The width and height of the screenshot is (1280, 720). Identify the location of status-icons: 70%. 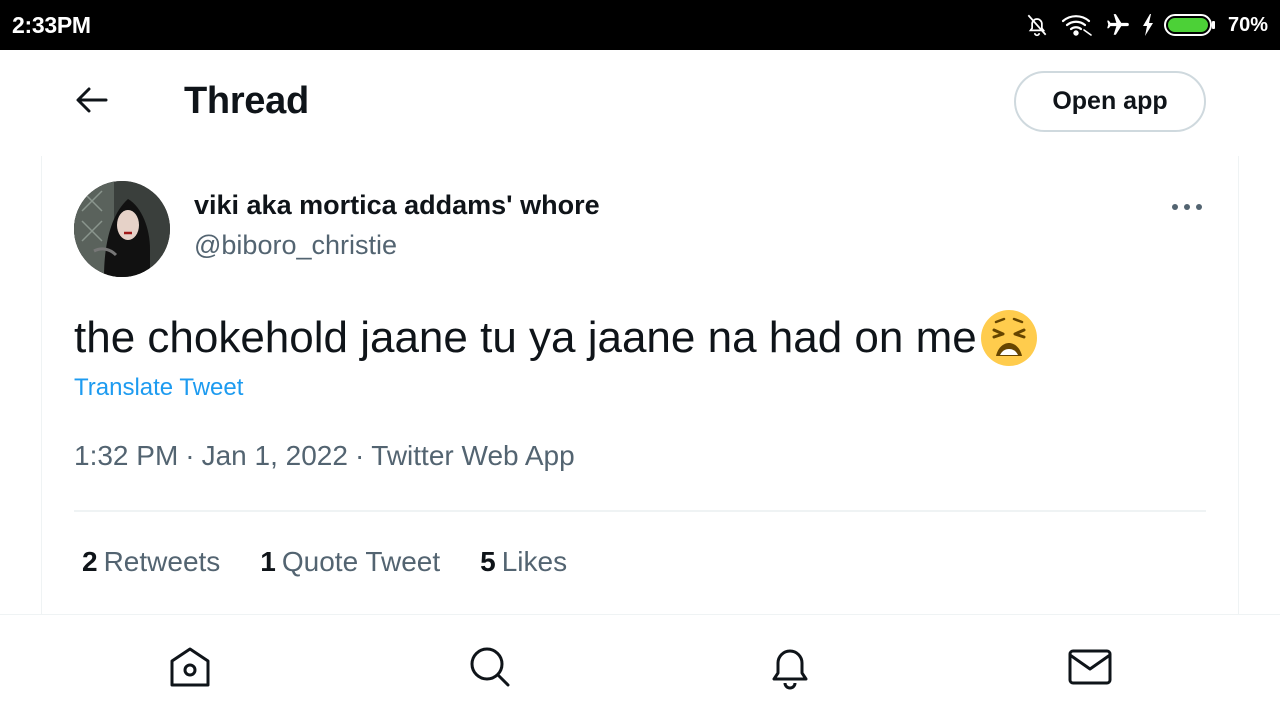
(1146, 25).